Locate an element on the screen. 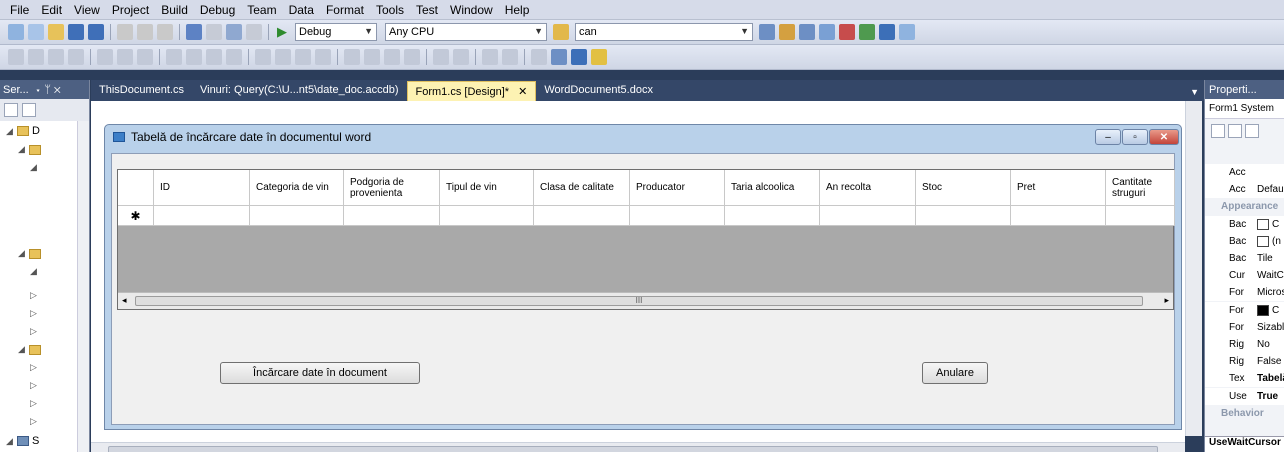  scroll-thumb: III is located at coordinates (639, 301).